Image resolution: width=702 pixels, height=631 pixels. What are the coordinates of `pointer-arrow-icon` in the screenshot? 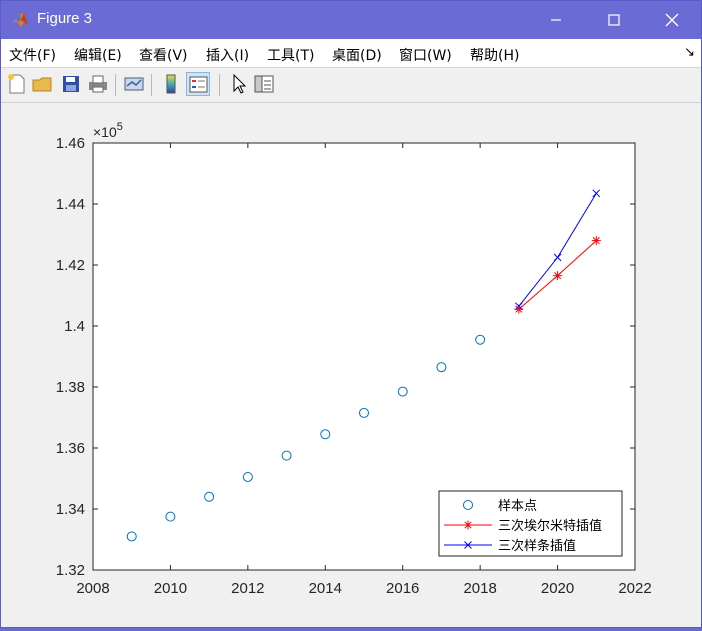 It's located at (240, 83).